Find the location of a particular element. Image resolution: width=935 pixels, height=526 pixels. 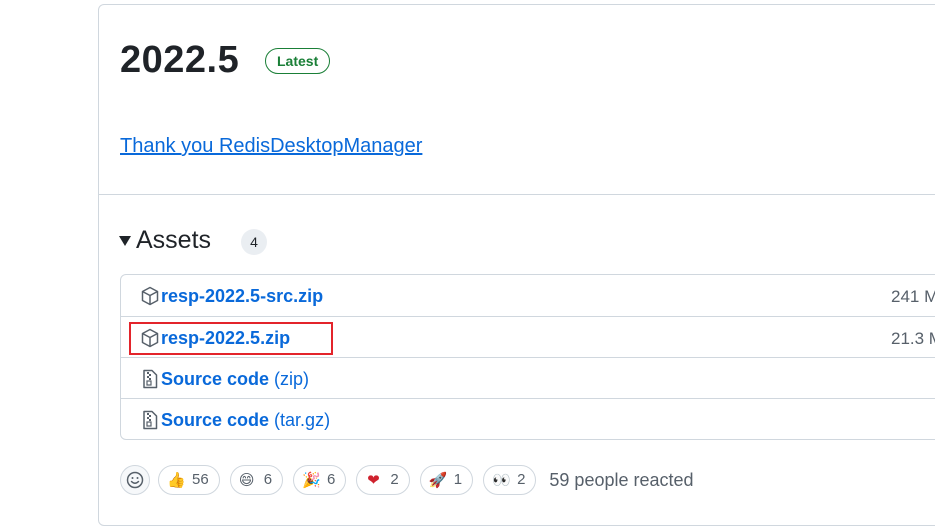

asset-link: resp-2022.5-src.zip is located at coordinates (242, 296).